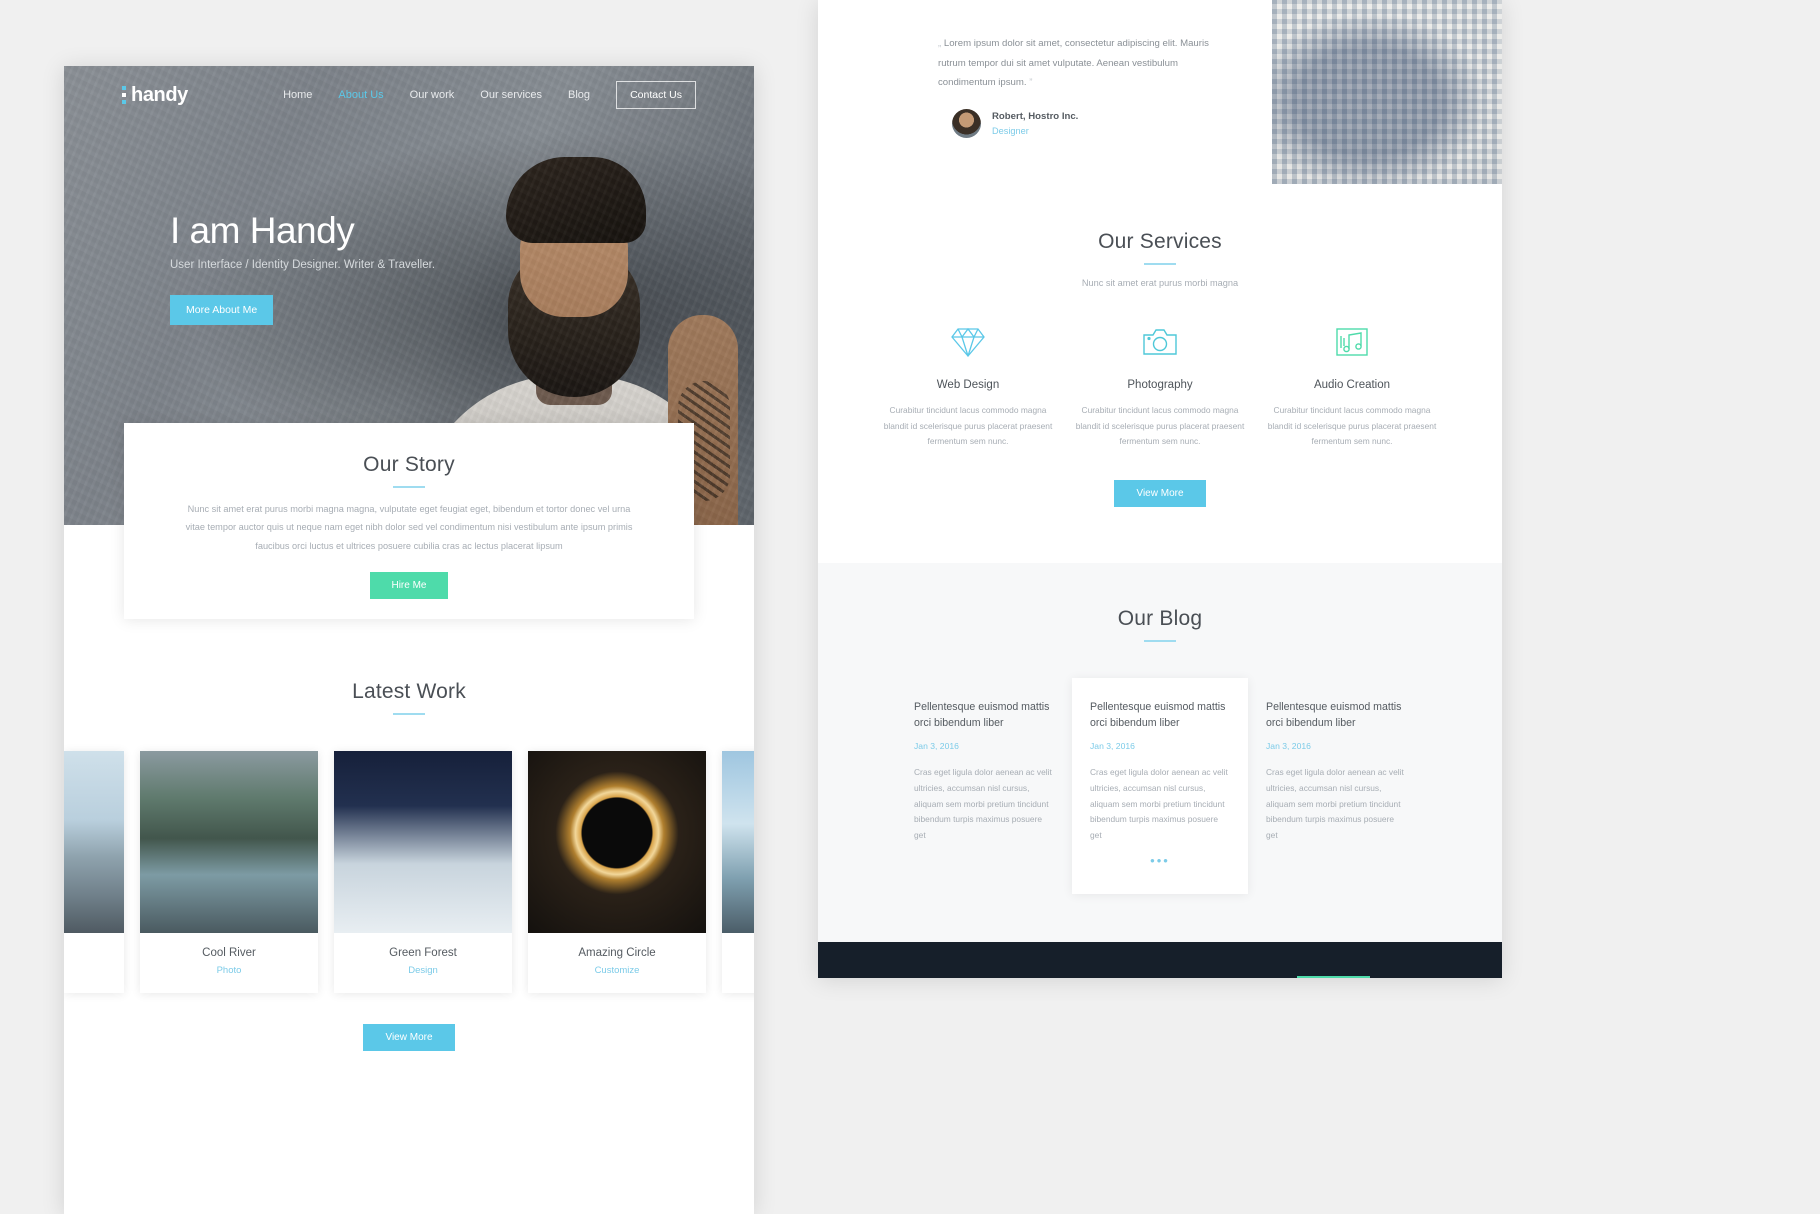 The height and width of the screenshot is (1214, 1820). I want to click on logo-text: handy, so click(159, 94).